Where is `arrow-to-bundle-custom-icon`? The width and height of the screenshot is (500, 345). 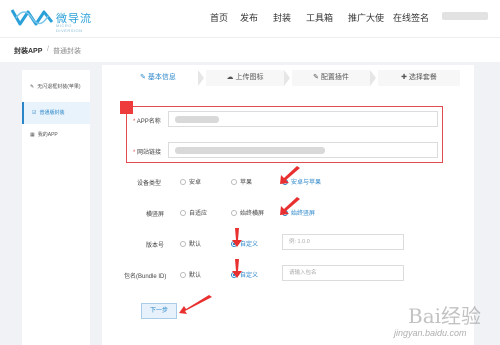
arrow-to-bundle-custom-icon is located at coordinates (237, 268).